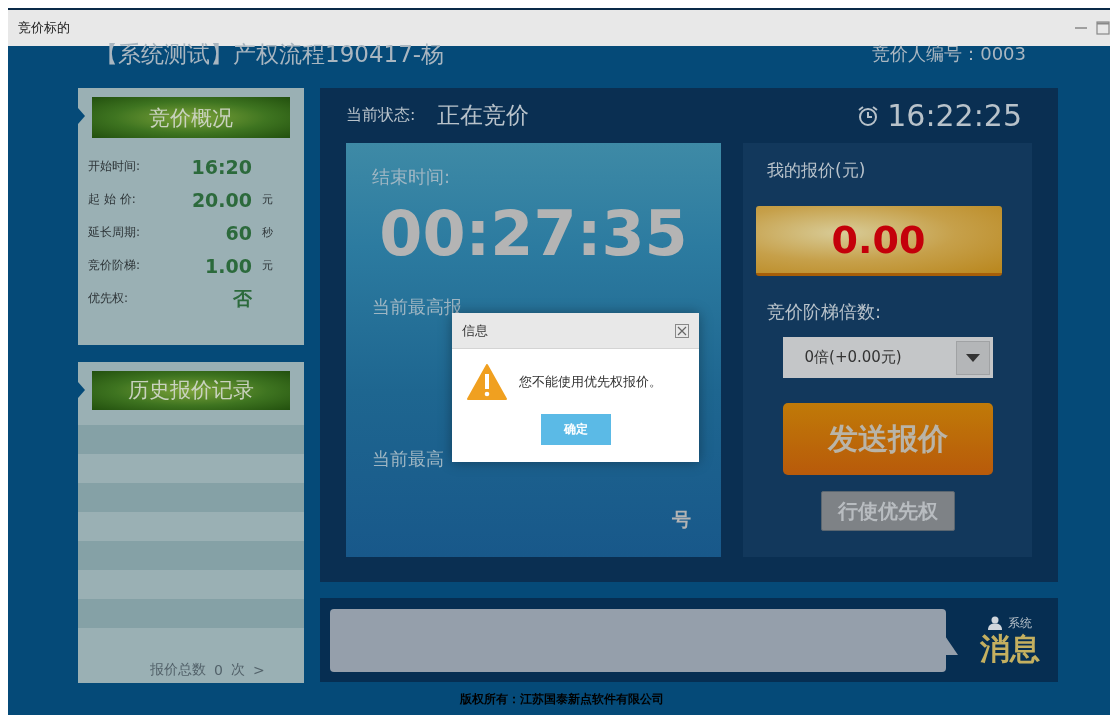 Image resolution: width=1110 pixels, height=715 pixels. What do you see at coordinates (949, 54) in the screenshot?
I see `bidder-number: 竞价人编号：0003` at bounding box center [949, 54].